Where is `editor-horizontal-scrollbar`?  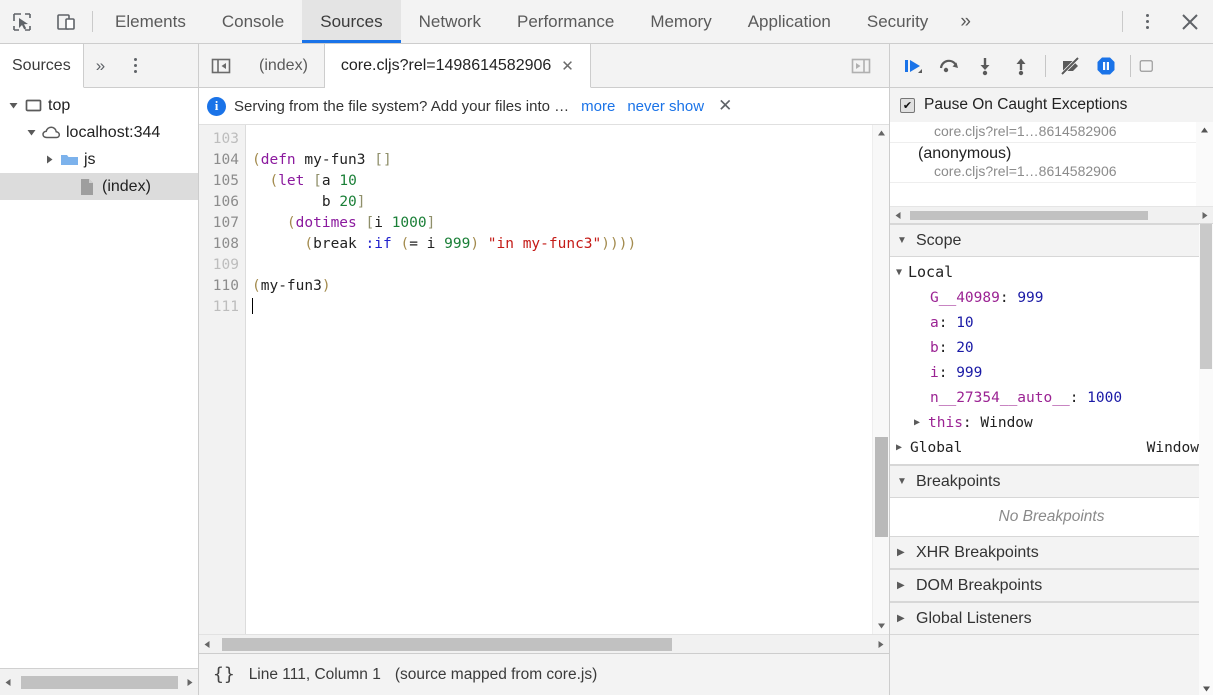
editor-horizontal-scrollbar is located at coordinates (544, 643).